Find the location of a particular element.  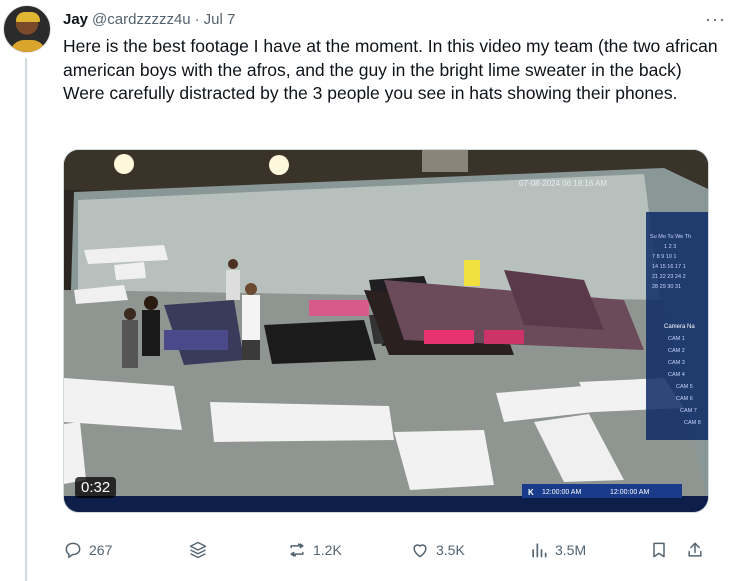

calendar-row: 1 2 3 is located at coordinates (670, 247).